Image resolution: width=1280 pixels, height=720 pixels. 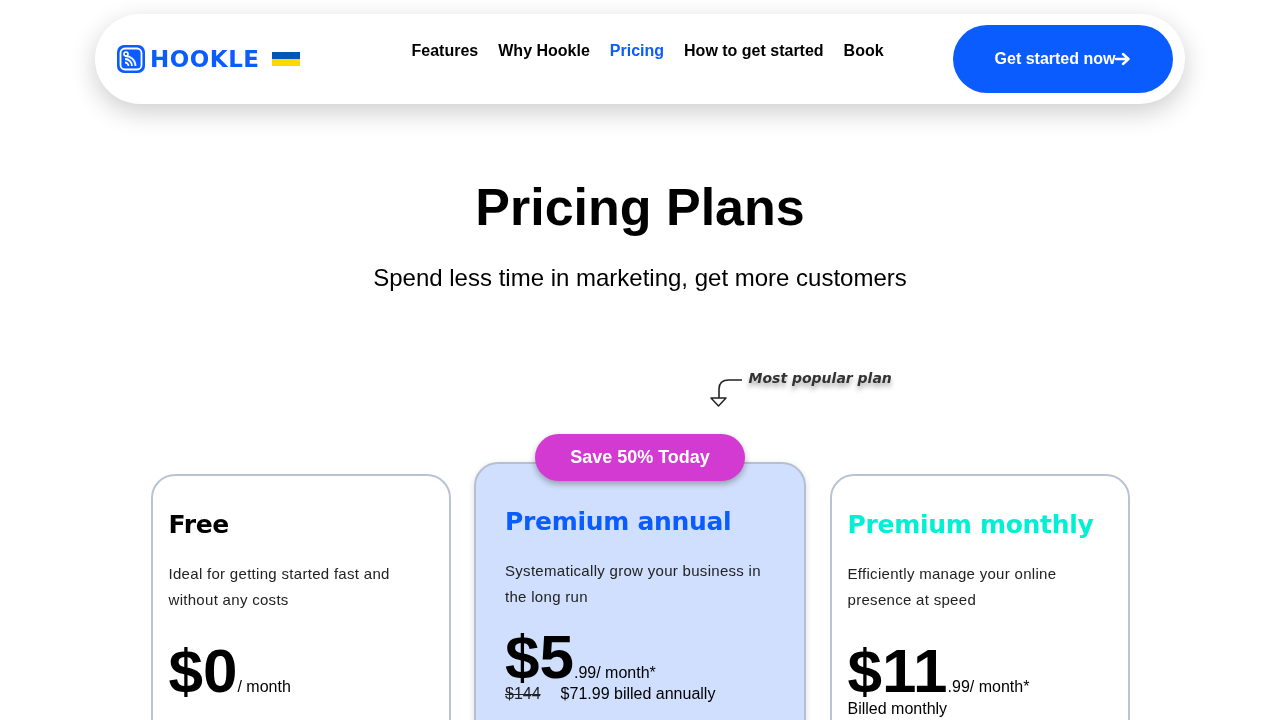 What do you see at coordinates (619, 522) in the screenshot?
I see `plan-name: Premium annual` at bounding box center [619, 522].